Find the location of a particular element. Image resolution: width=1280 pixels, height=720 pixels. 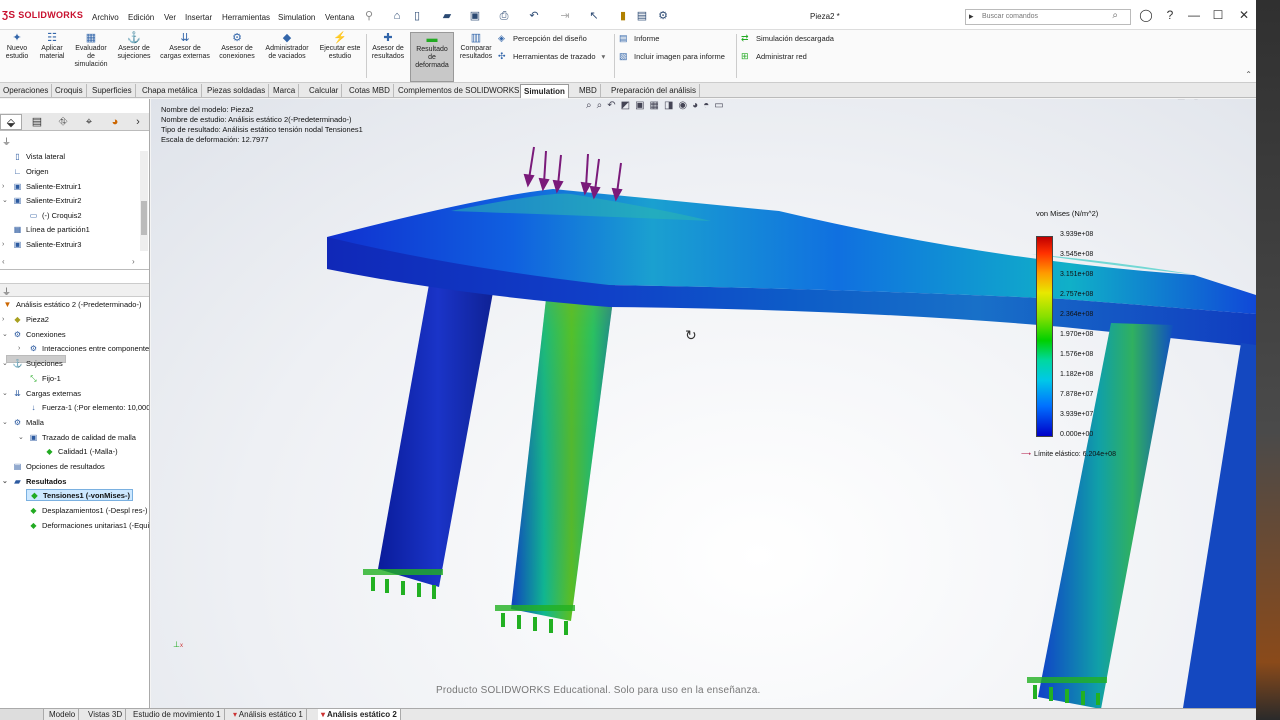

tree-item: › ▣ Saliente-Extruir3 is located at coordinates (41, 245).